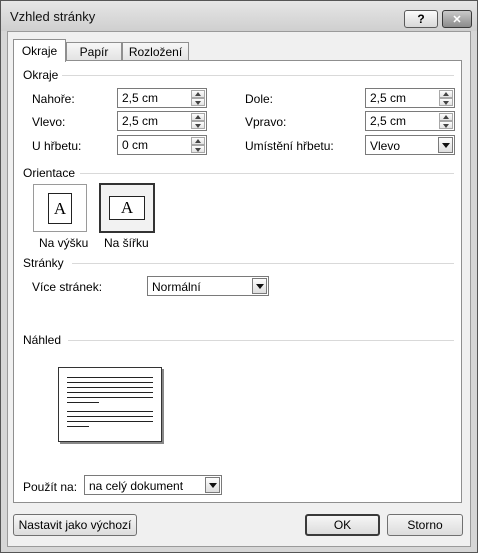 The width and height of the screenshot is (478, 553). I want to click on right-margin-spinner, so click(410, 121).